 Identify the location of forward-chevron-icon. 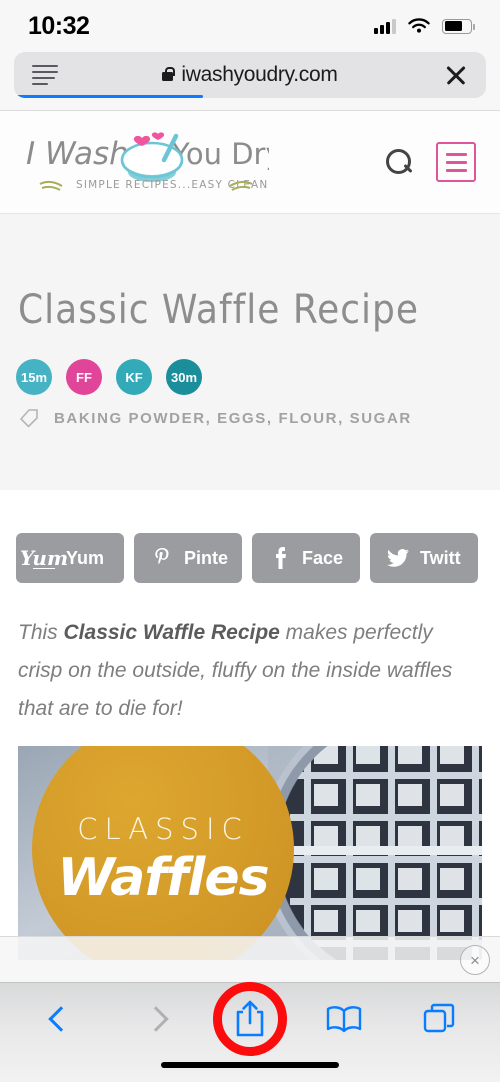
(155, 1019).